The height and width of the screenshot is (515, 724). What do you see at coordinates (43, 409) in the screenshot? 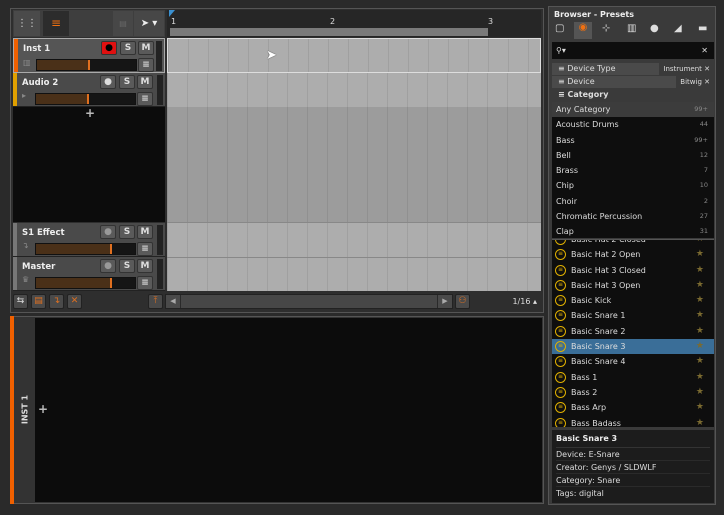
I see `add-device-button: +` at bounding box center [43, 409].